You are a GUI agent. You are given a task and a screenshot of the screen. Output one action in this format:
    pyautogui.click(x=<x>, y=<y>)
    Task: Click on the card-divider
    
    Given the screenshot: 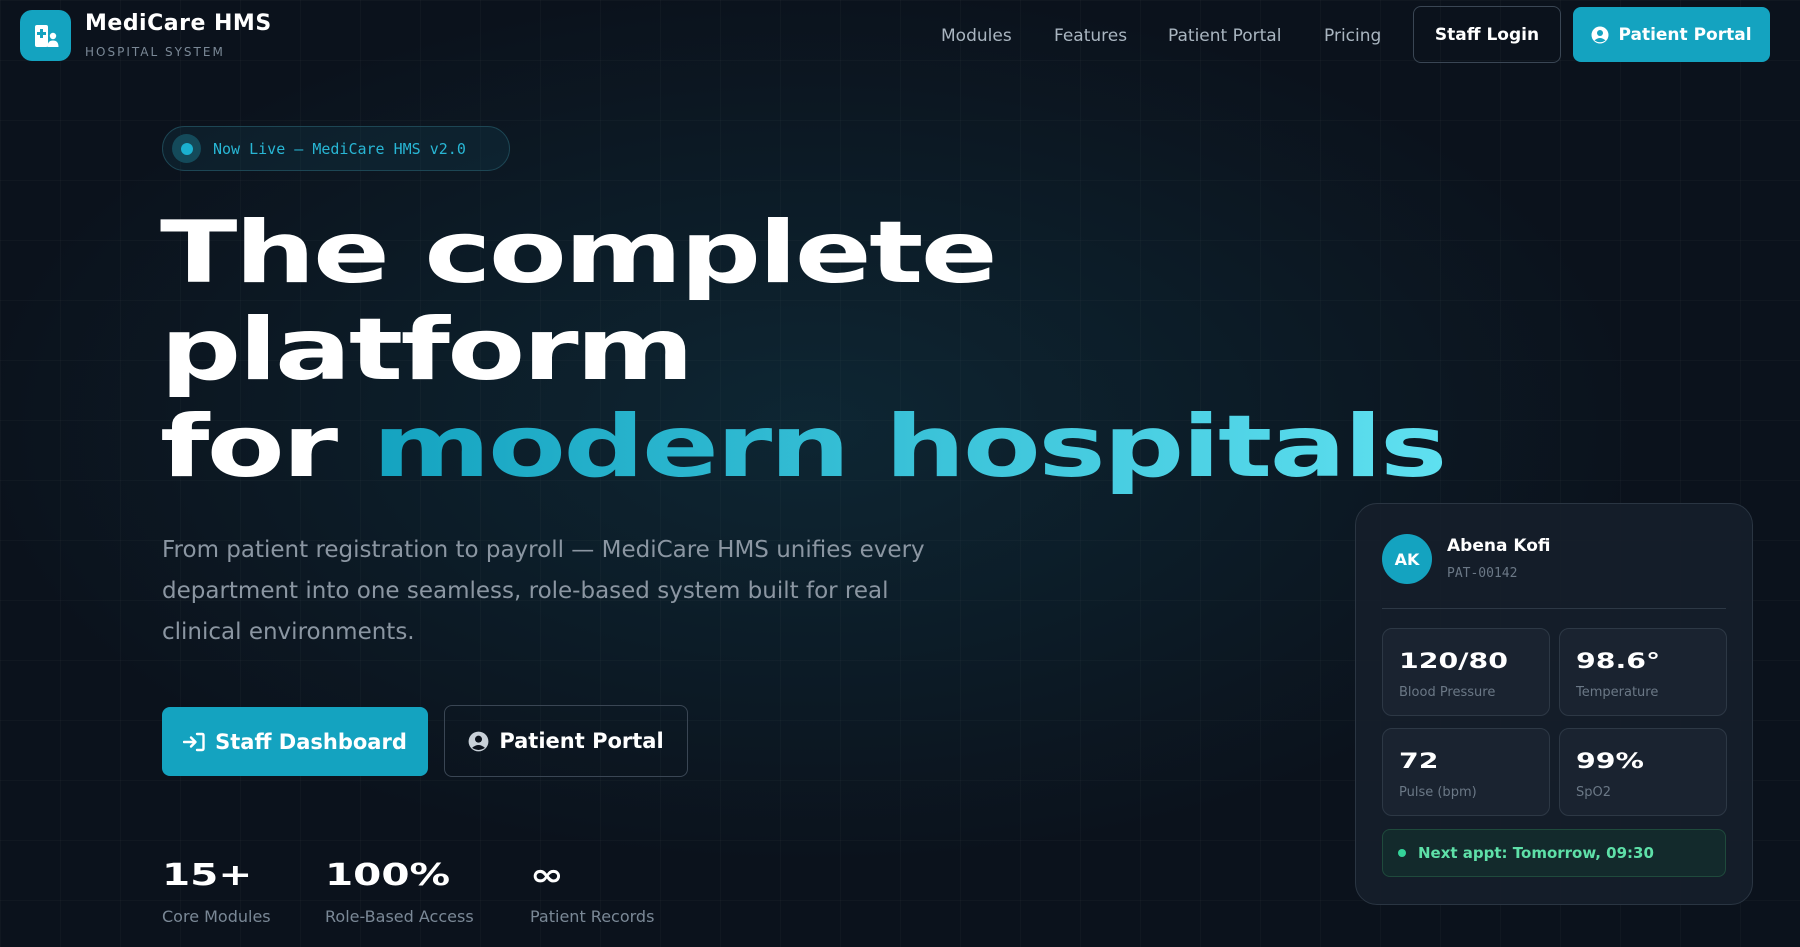 What is the action you would take?
    pyautogui.click(x=1554, y=608)
    